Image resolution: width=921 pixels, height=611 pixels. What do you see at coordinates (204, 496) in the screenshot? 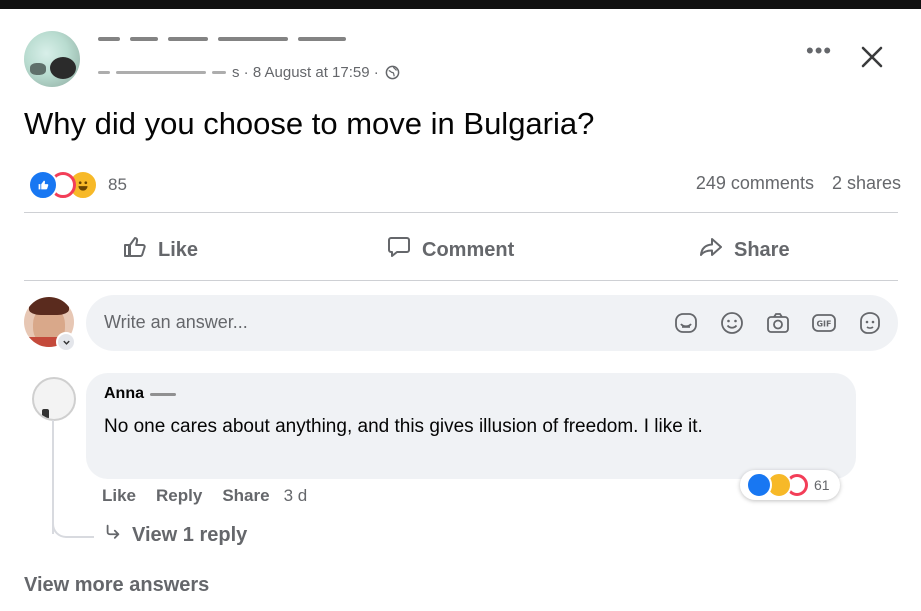
I see `comment-actions: Like Reply Share 3 d` at bounding box center [204, 496].